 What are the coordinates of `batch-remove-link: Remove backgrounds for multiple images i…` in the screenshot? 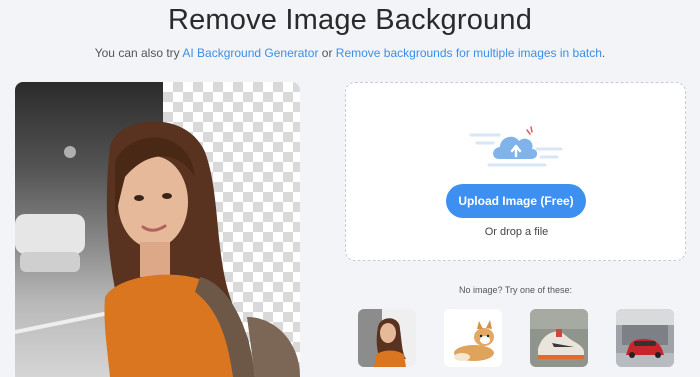 It's located at (469, 53).